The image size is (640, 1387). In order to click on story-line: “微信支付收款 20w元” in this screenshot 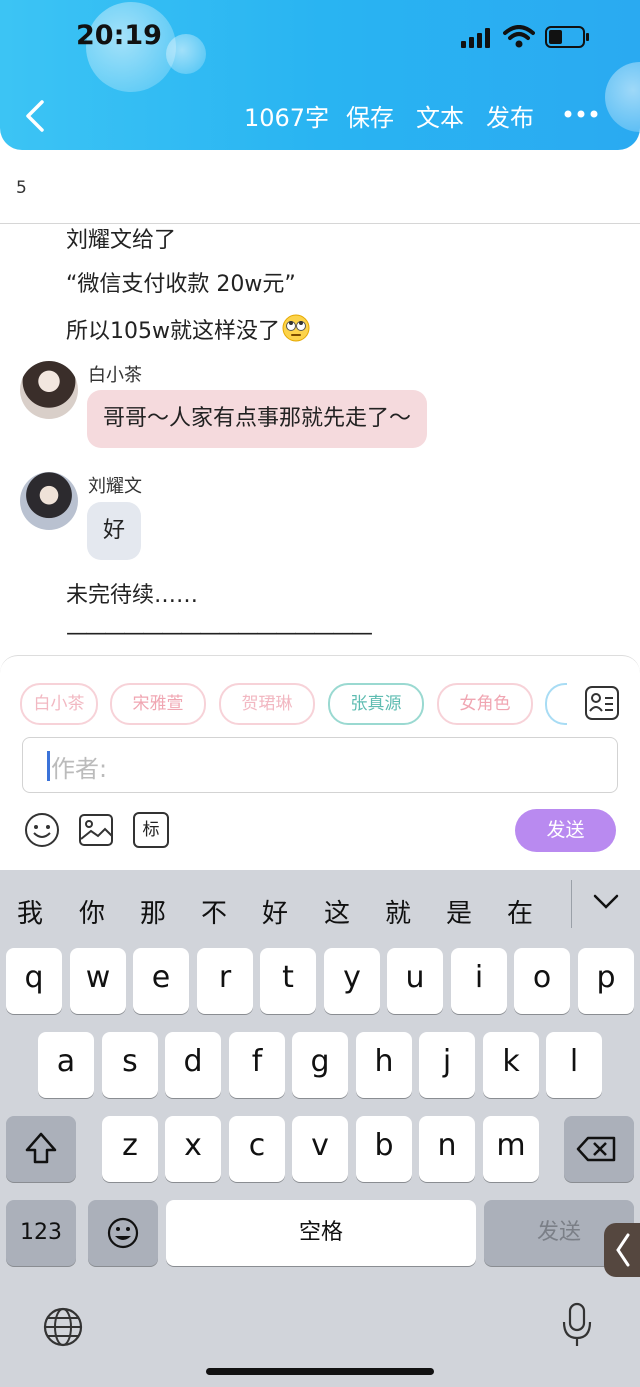, I will do `click(181, 284)`.